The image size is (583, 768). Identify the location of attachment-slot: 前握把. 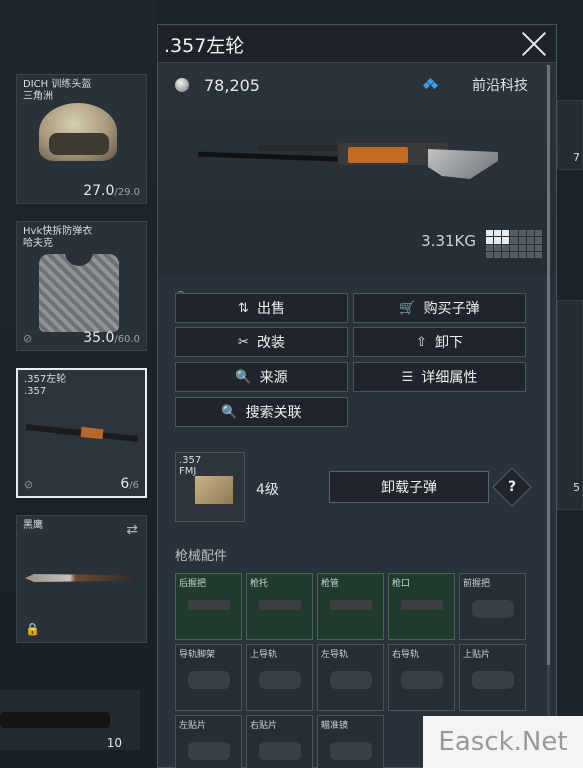
(492, 606).